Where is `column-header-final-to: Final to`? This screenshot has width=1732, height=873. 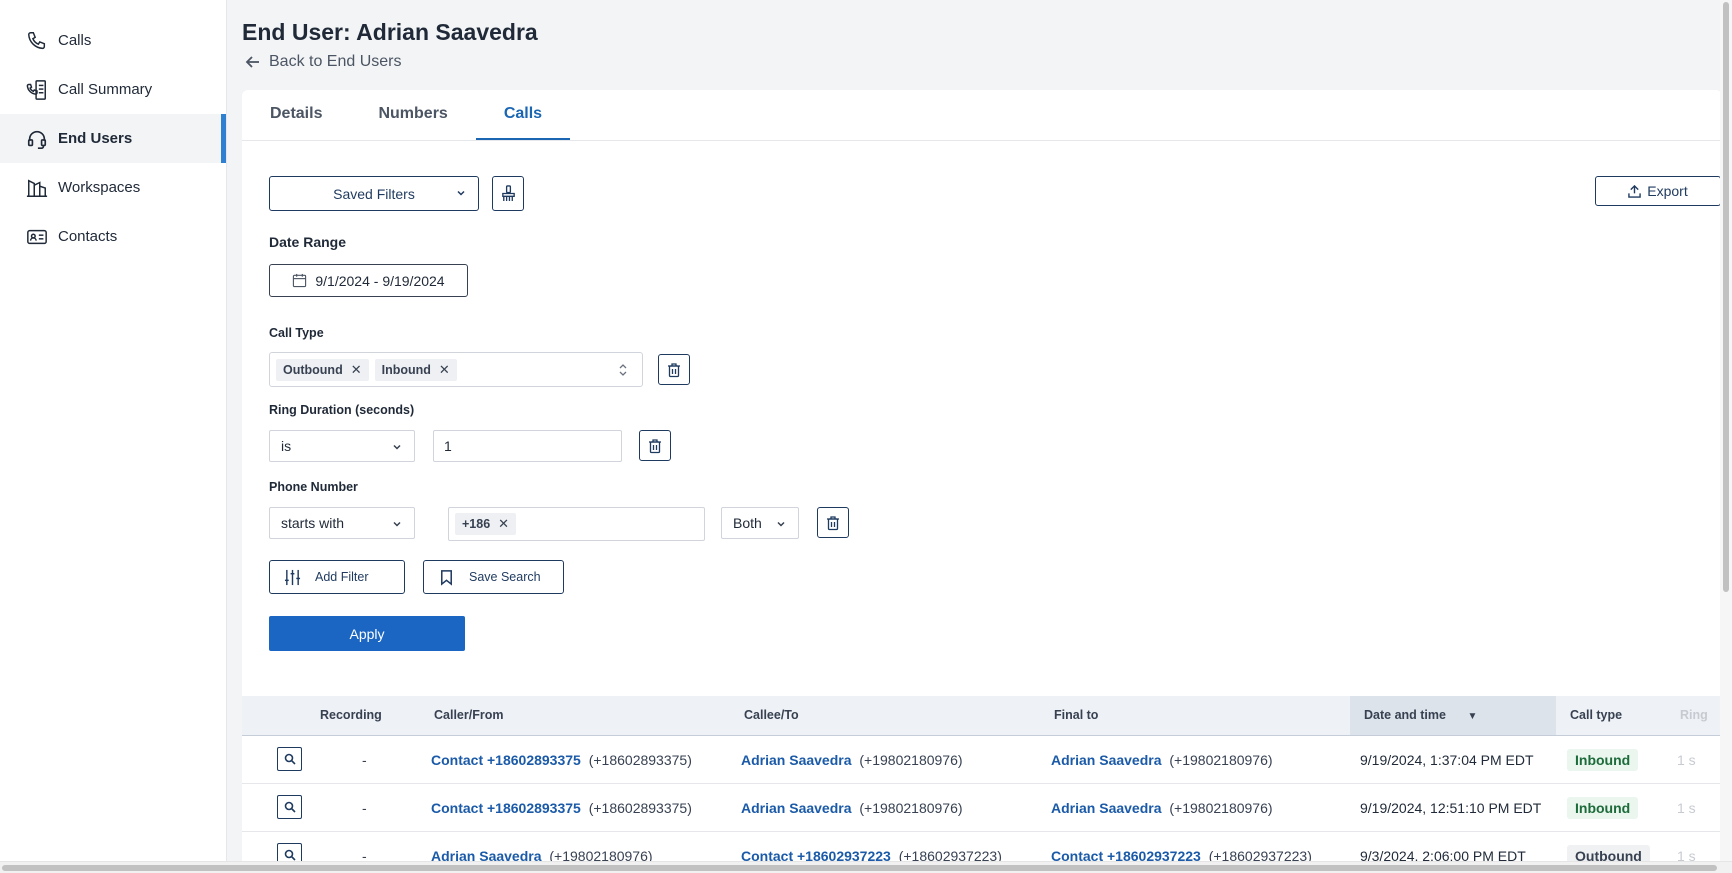
column-header-final-to: Final to is located at coordinates (1076, 715).